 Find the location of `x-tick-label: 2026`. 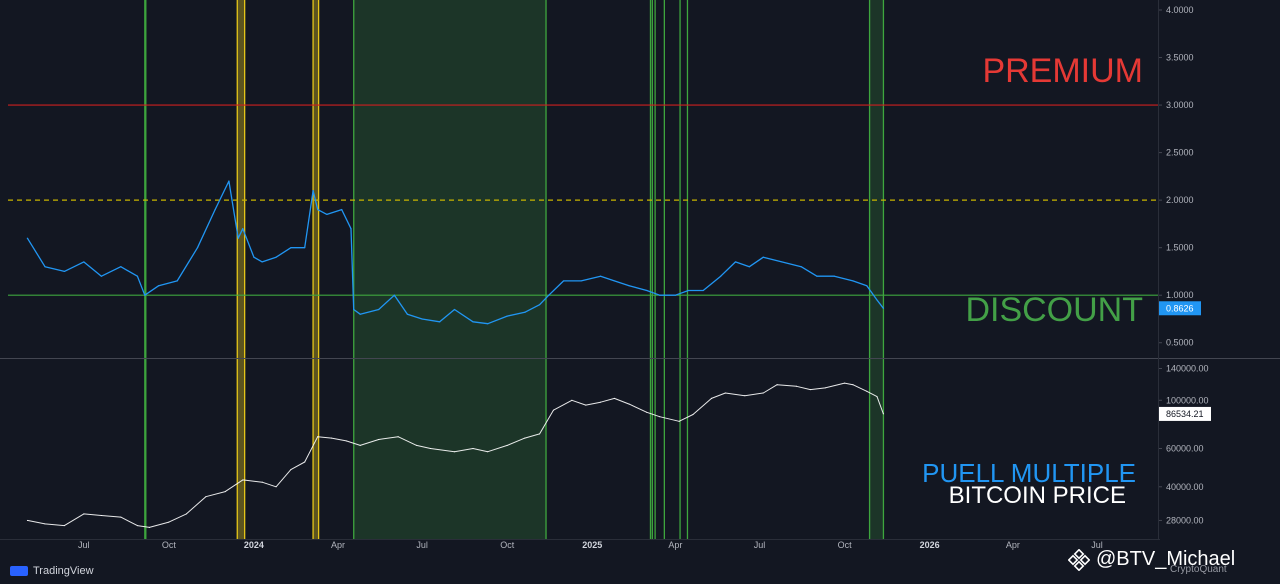

x-tick-label: 2026 is located at coordinates (930, 545).